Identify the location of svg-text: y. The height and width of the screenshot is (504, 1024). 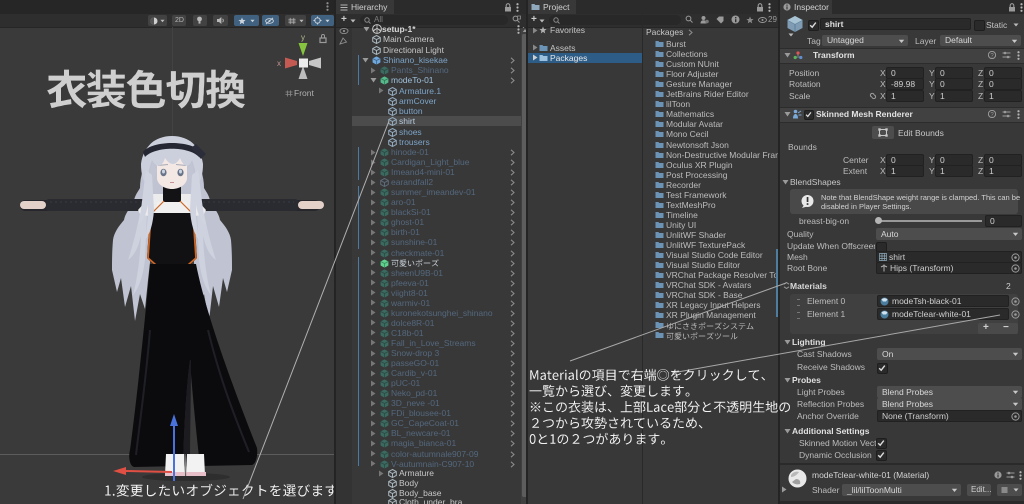
(303, 37).